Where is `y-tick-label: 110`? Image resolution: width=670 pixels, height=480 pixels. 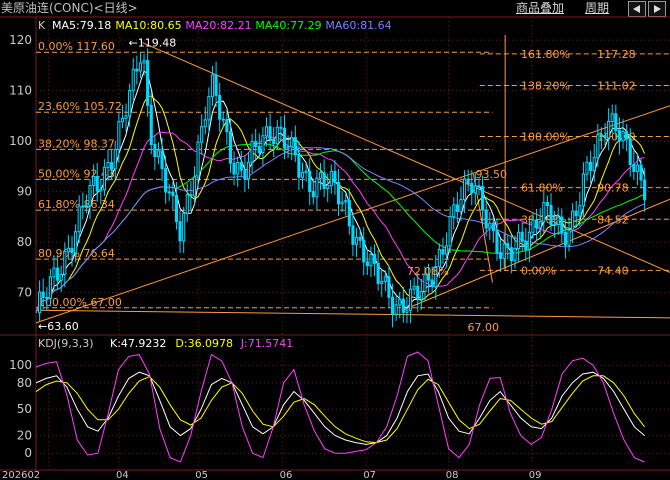
y-tick-label: 110 is located at coordinates (20, 91).